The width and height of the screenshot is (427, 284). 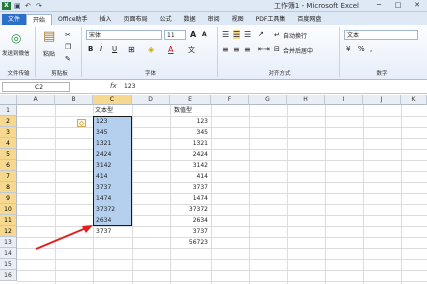 What do you see at coordinates (295, 35) in the screenshot?
I see `wrap-text-button: 自动换行` at bounding box center [295, 35].